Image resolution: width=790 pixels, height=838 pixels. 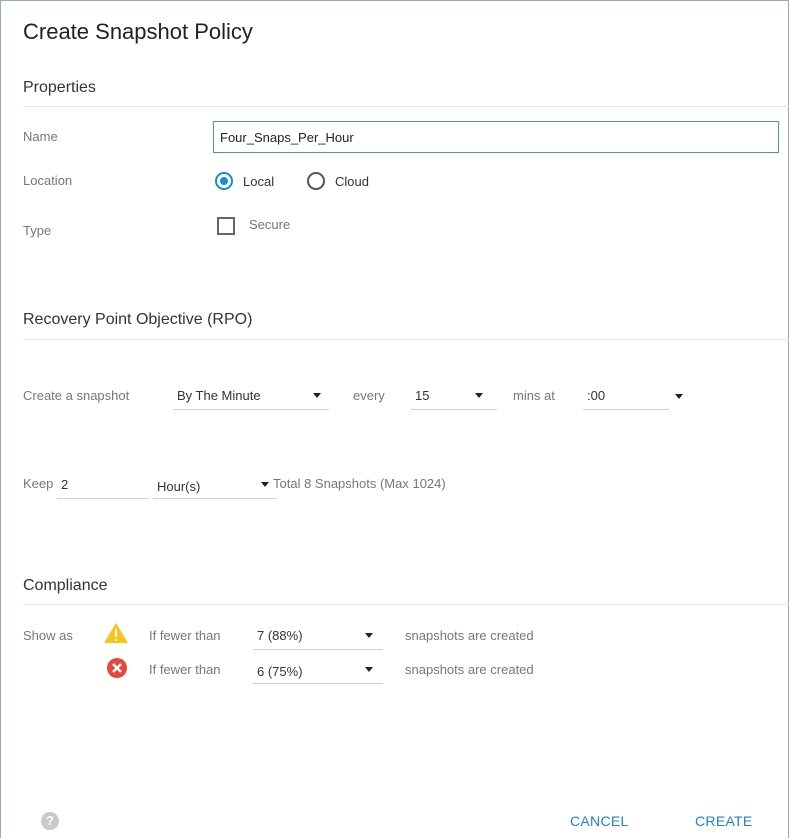 What do you see at coordinates (305, 181) in the screenshot?
I see `location-radio-group: Local Cloud` at bounding box center [305, 181].